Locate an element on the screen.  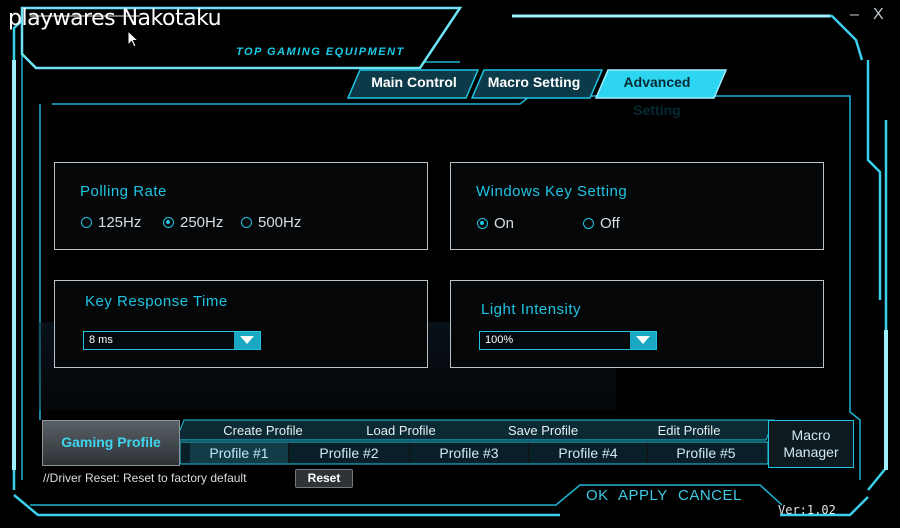
load-profile-button: Load Profile is located at coordinates (401, 431).